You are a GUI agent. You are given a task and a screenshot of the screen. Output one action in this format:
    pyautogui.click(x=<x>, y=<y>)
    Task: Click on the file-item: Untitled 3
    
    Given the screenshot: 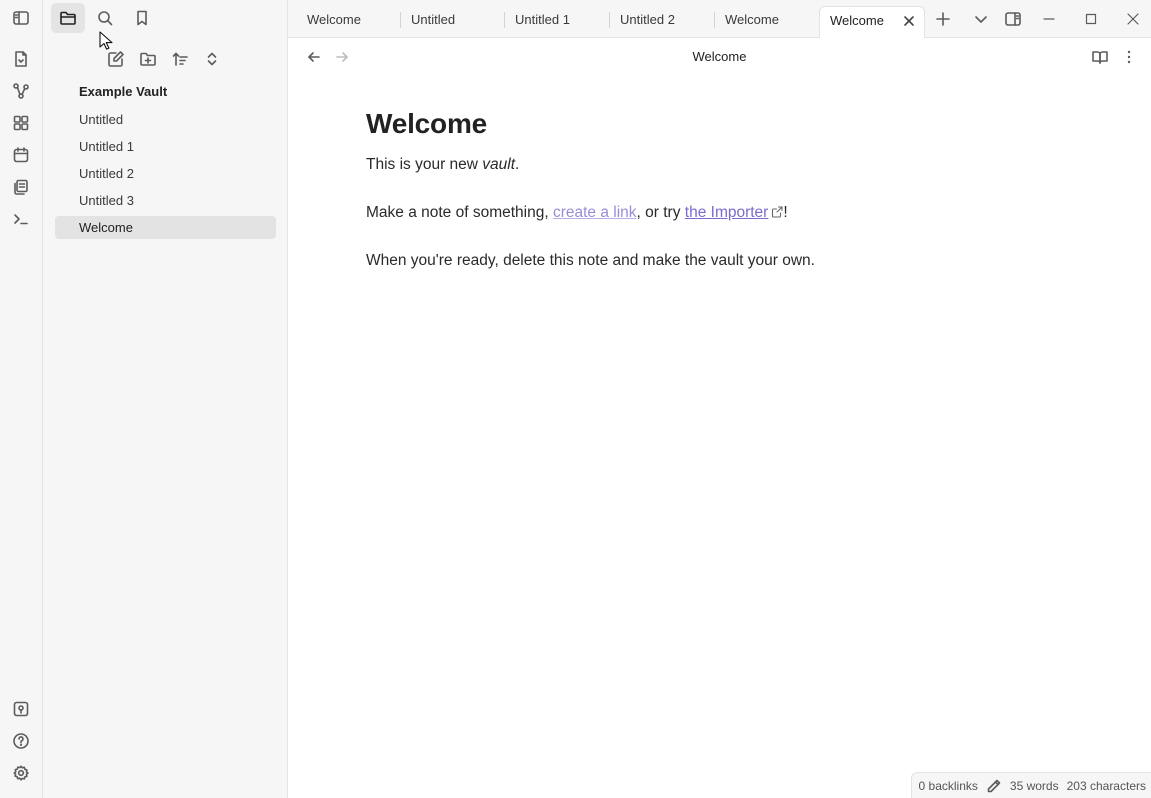 What is the action you would take?
    pyautogui.click(x=165, y=200)
    